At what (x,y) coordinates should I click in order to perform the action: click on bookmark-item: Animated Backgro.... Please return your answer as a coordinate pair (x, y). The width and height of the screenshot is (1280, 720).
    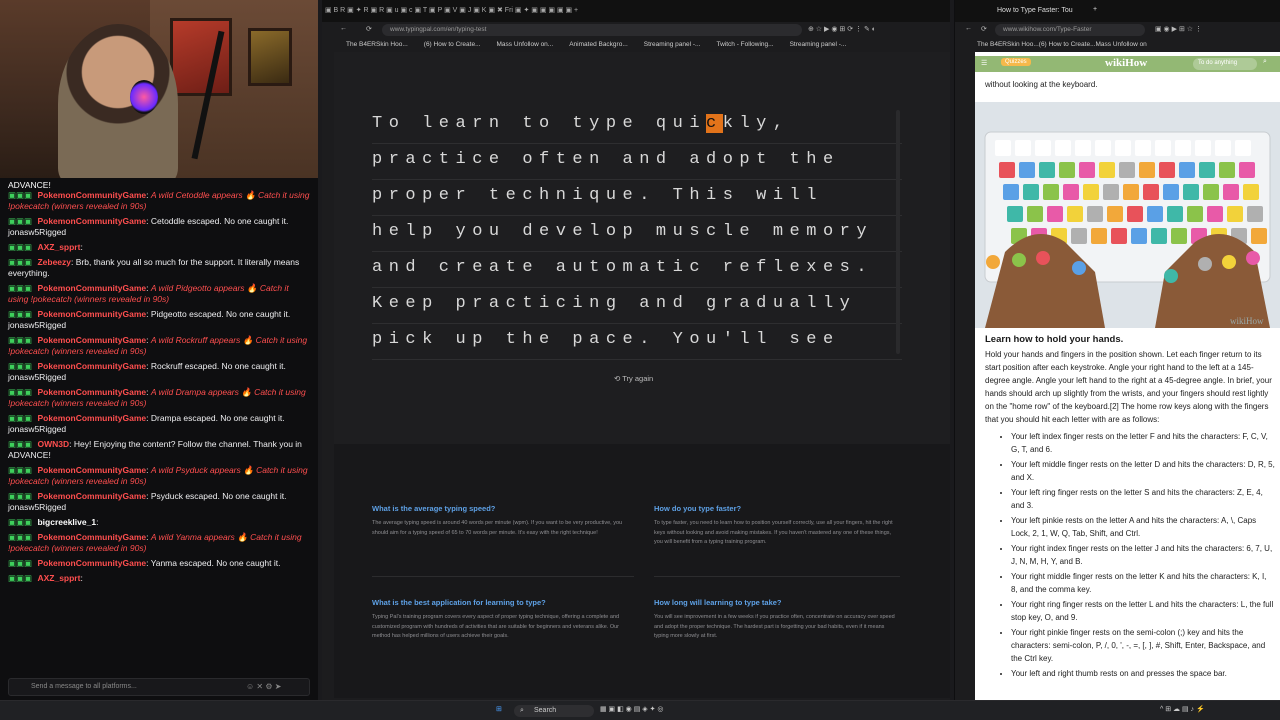
    Looking at the image, I should click on (598, 44).